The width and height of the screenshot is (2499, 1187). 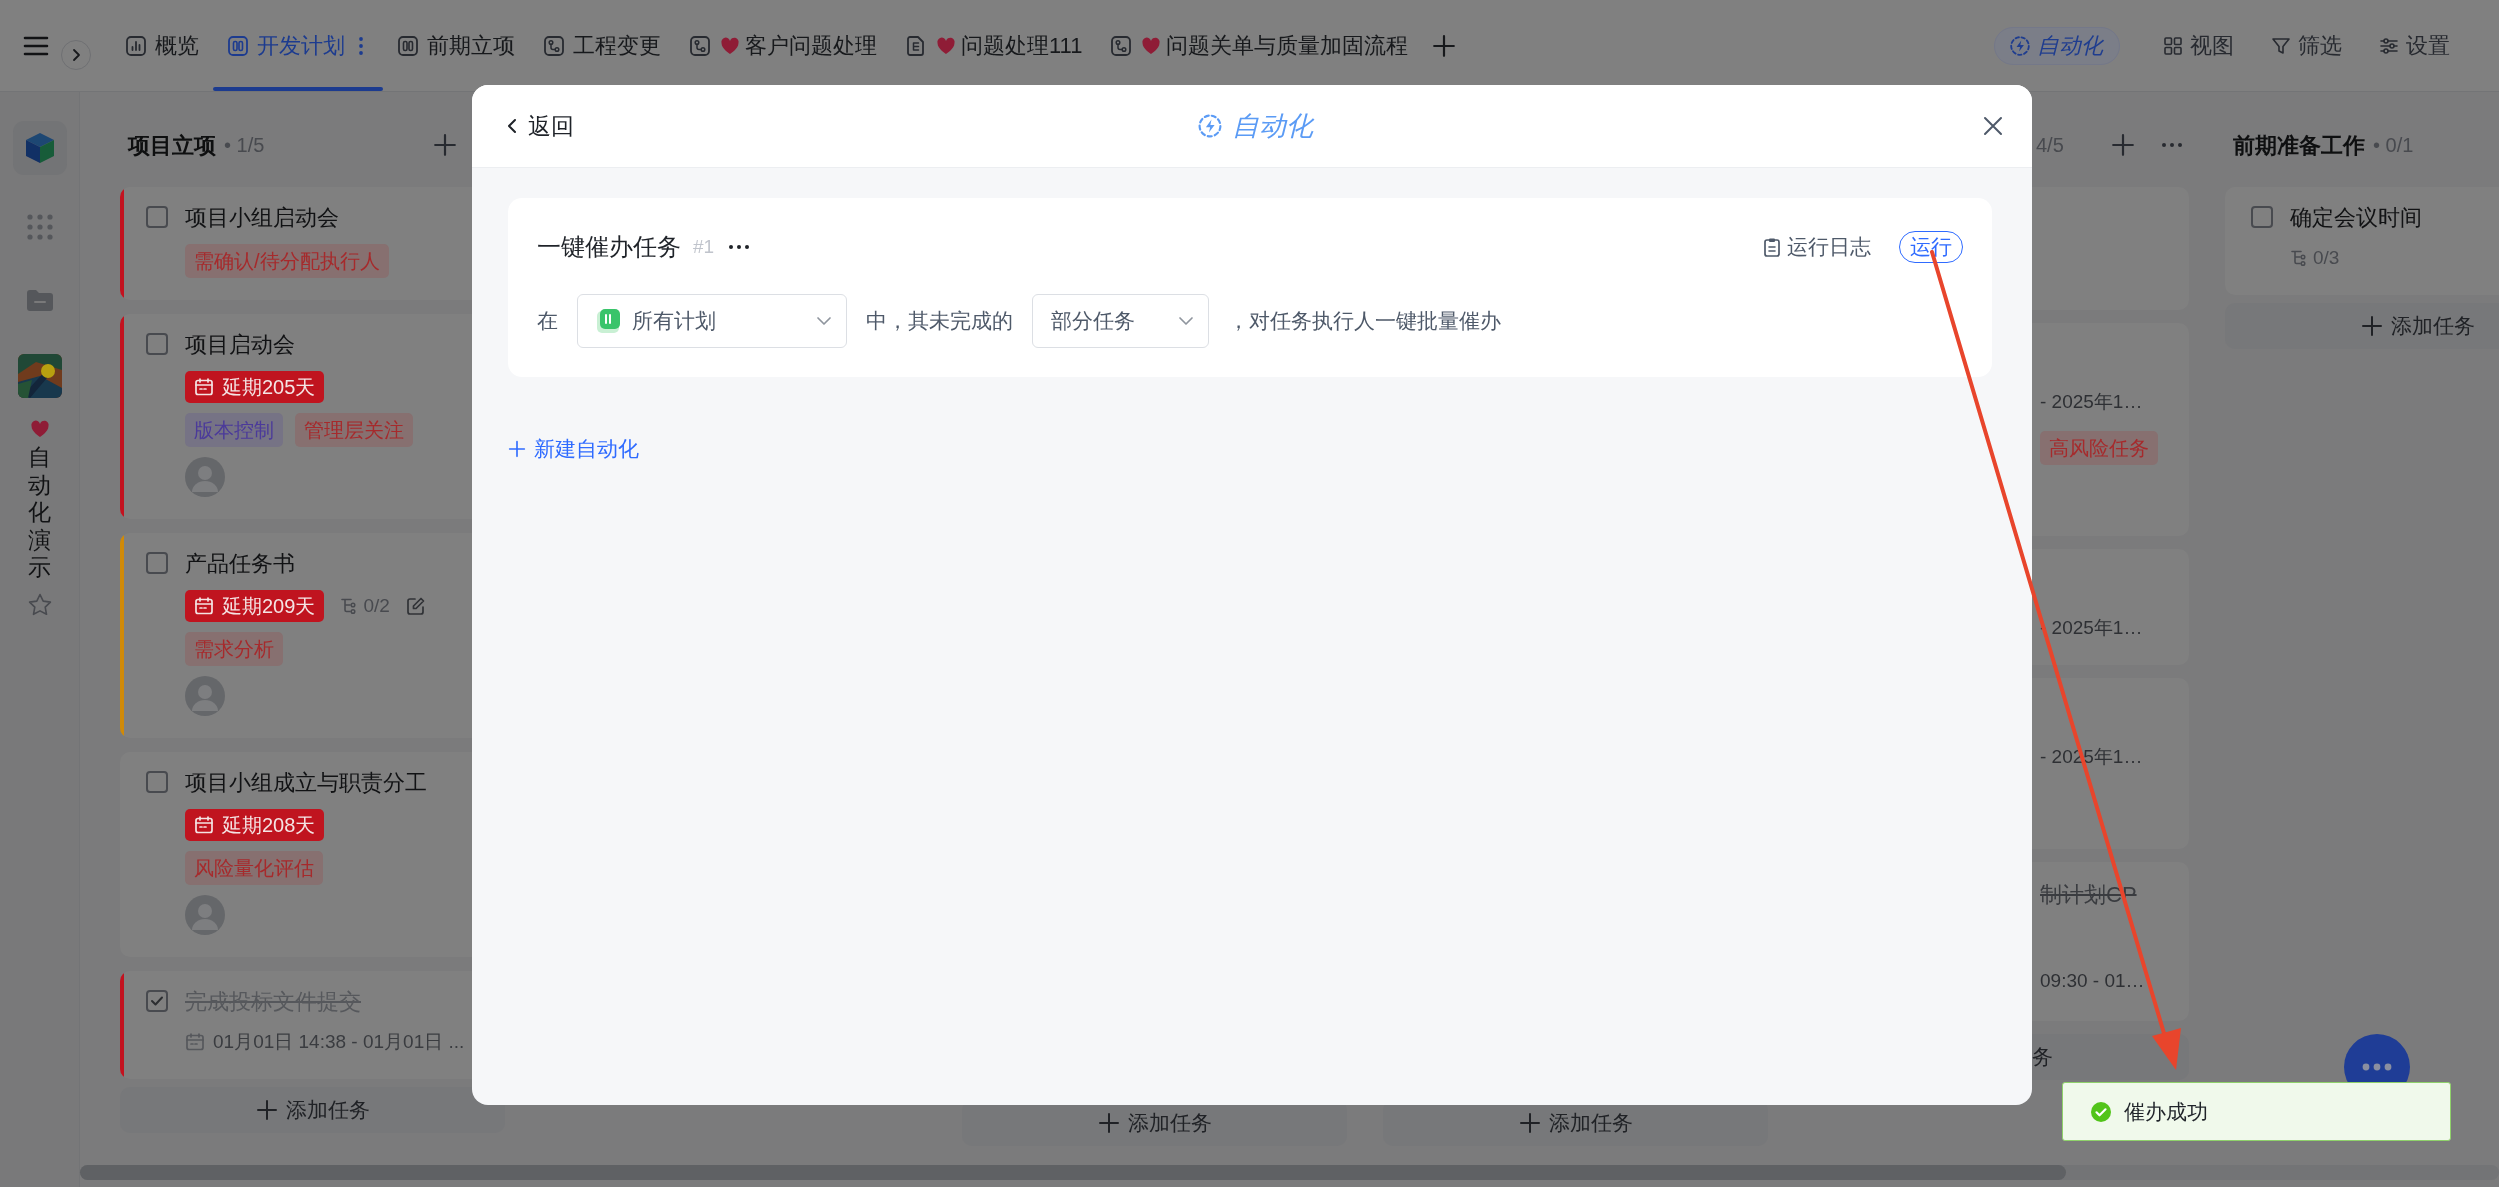 What do you see at coordinates (783, 45) in the screenshot?
I see `tab: 客户问题处理` at bounding box center [783, 45].